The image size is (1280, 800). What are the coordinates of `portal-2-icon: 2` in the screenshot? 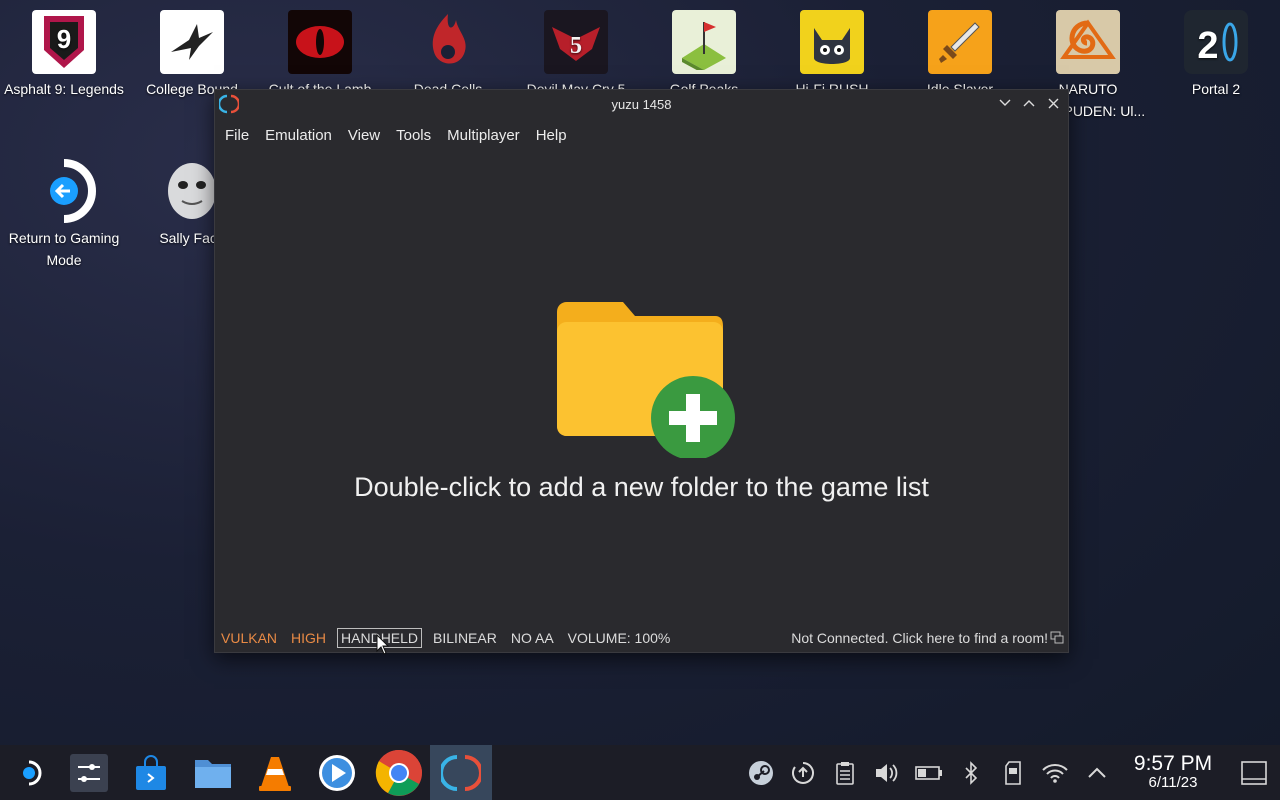 It's located at (1216, 42).